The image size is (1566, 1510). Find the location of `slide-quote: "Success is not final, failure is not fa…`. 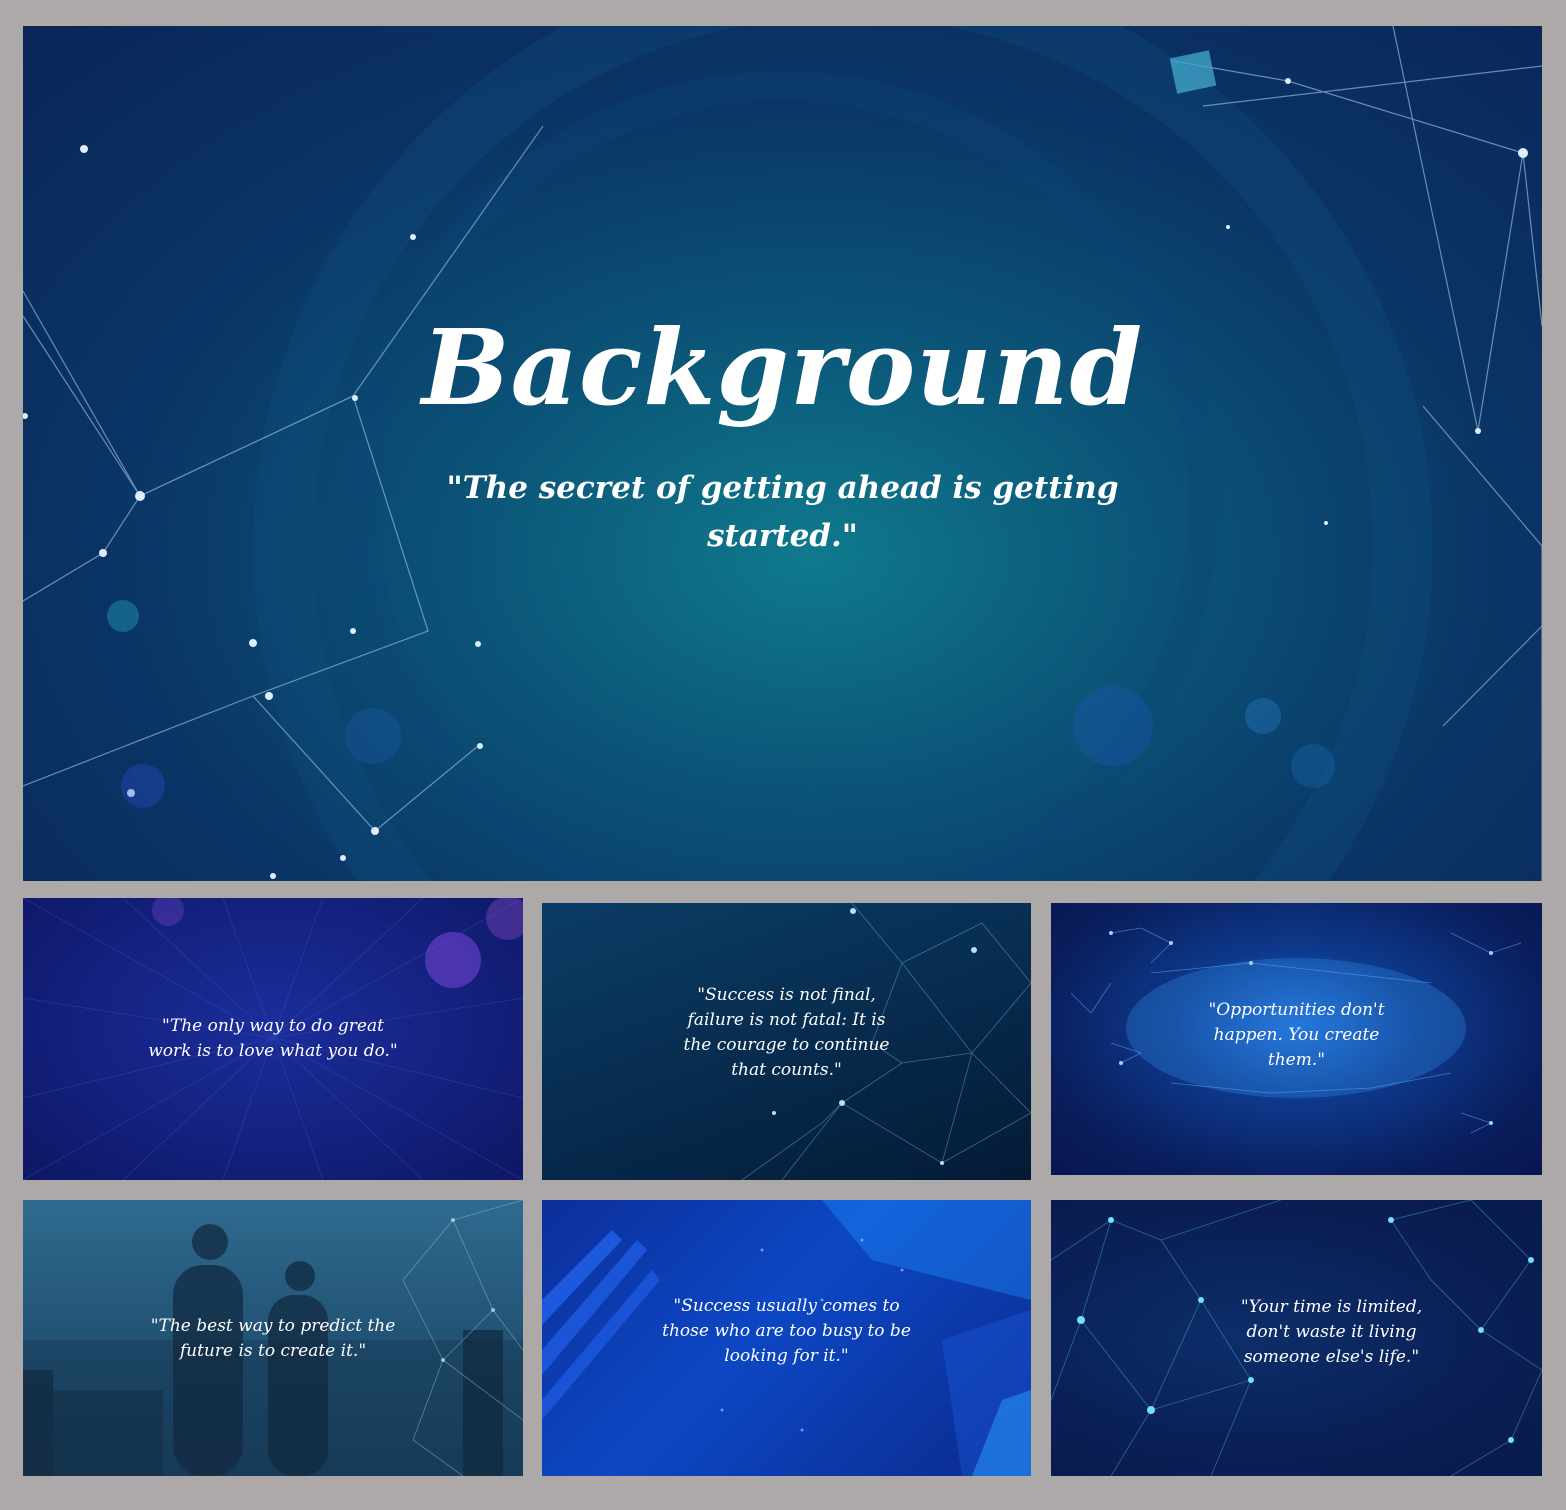

slide-quote: "Success is not final, failure is not fa… is located at coordinates (786, 1032).